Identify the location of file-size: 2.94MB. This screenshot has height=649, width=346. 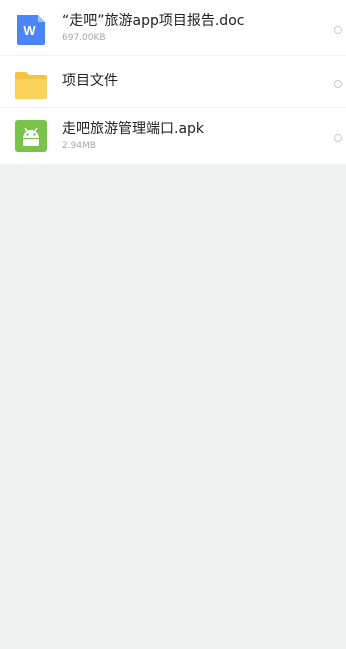
(79, 146).